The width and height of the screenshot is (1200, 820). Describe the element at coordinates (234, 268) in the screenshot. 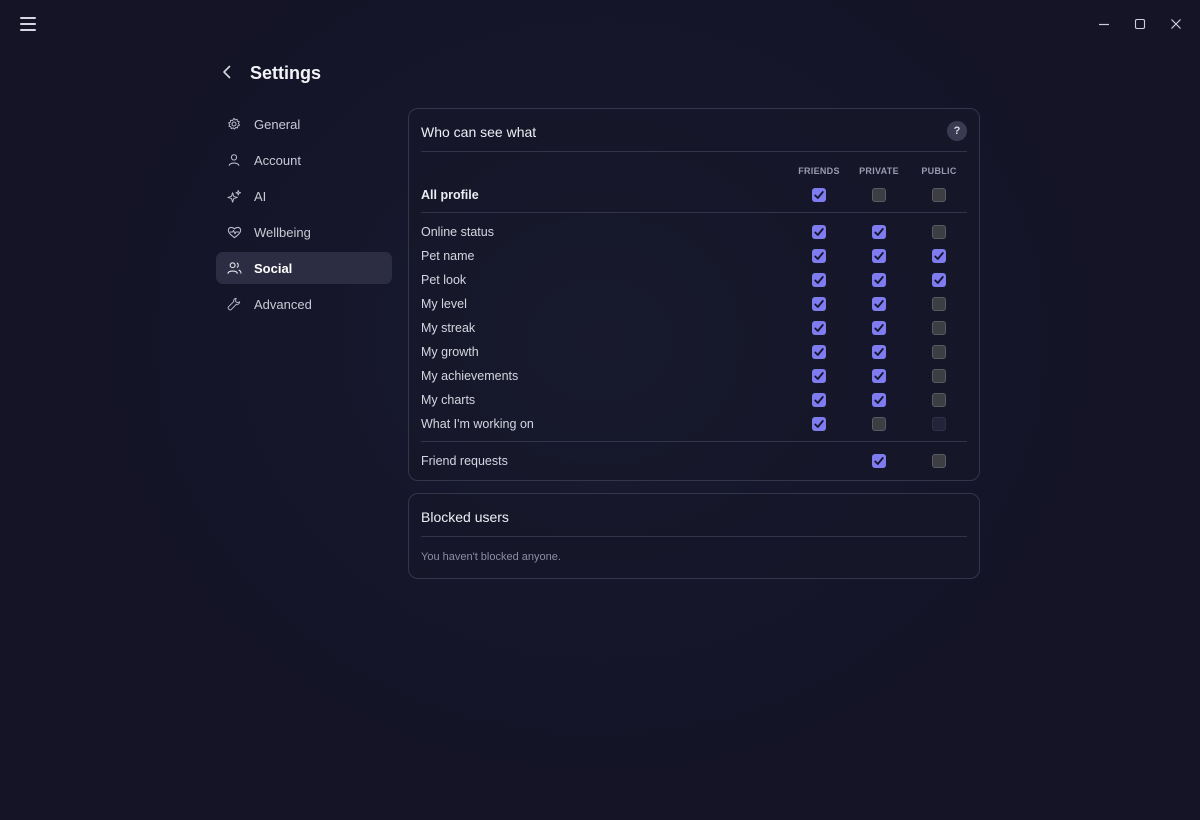

I see `users-icon` at that location.